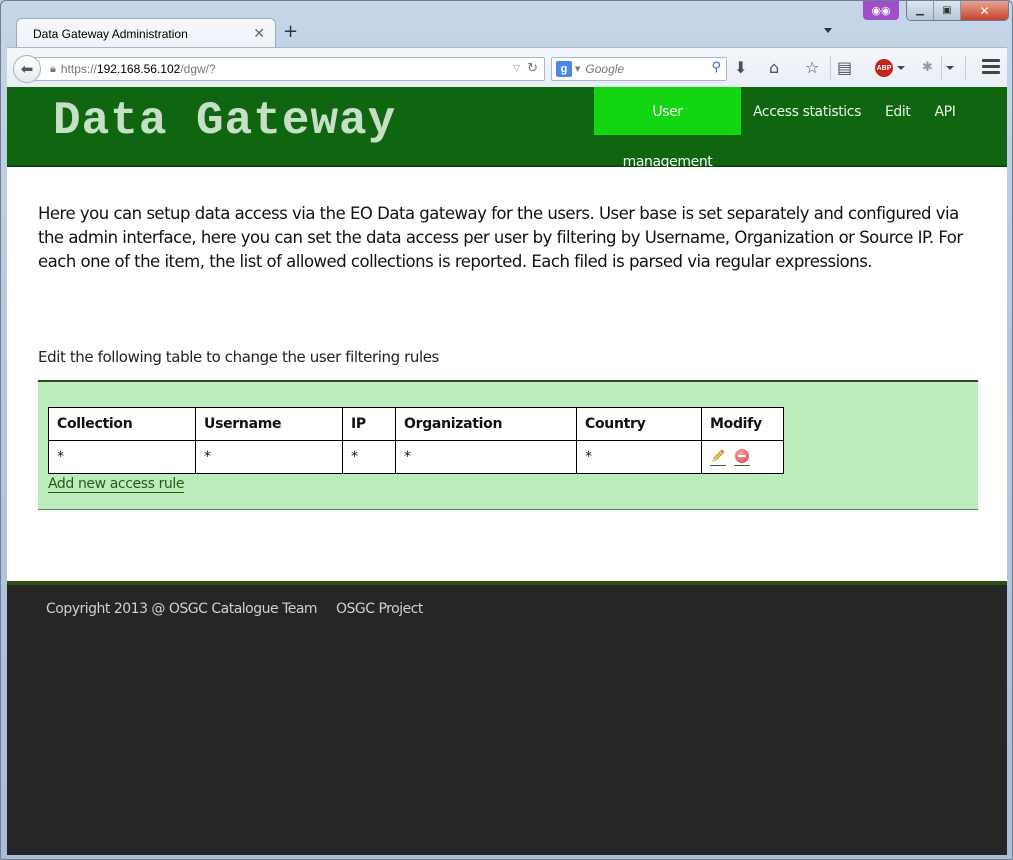 The image size is (1013, 860). What do you see at coordinates (516, 69) in the screenshot?
I see `history-dropdown-icon: ▽` at bounding box center [516, 69].